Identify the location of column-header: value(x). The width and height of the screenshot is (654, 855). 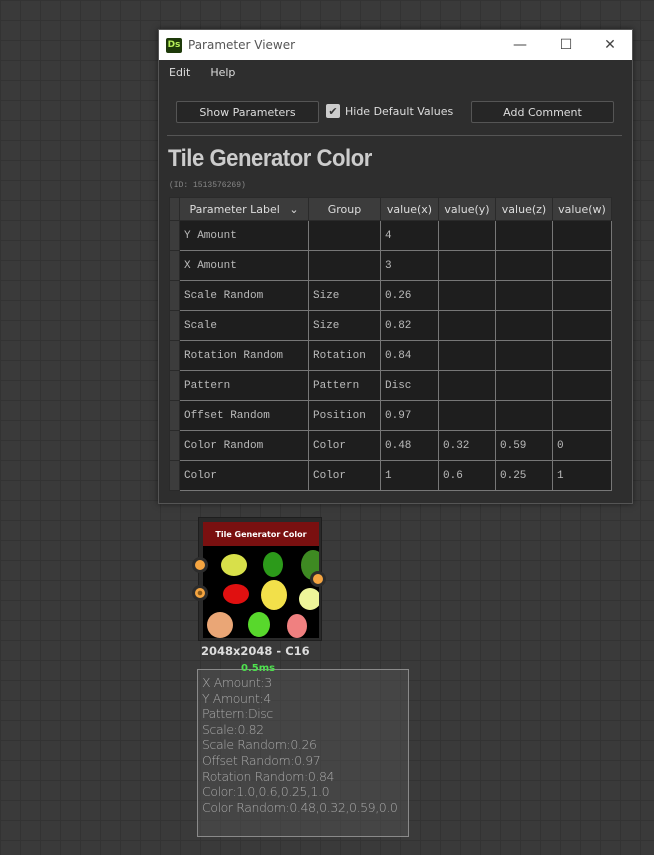
(409, 209).